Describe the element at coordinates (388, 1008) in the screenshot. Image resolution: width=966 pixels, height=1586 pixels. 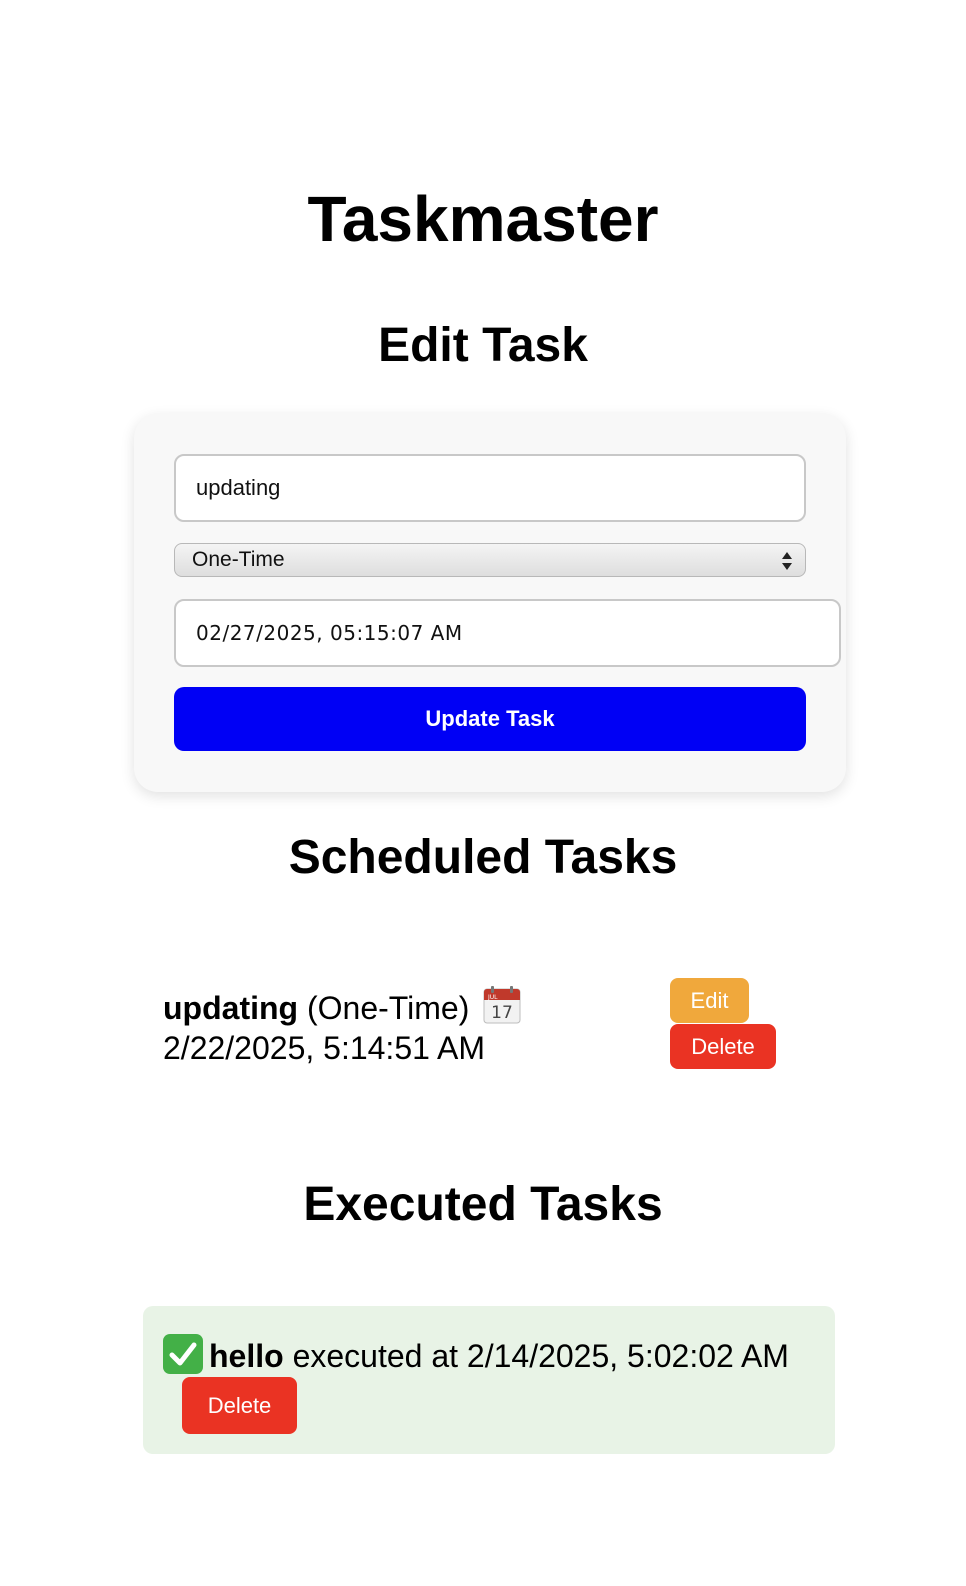
I see `scheduled-task-type: (One-Time)` at that location.